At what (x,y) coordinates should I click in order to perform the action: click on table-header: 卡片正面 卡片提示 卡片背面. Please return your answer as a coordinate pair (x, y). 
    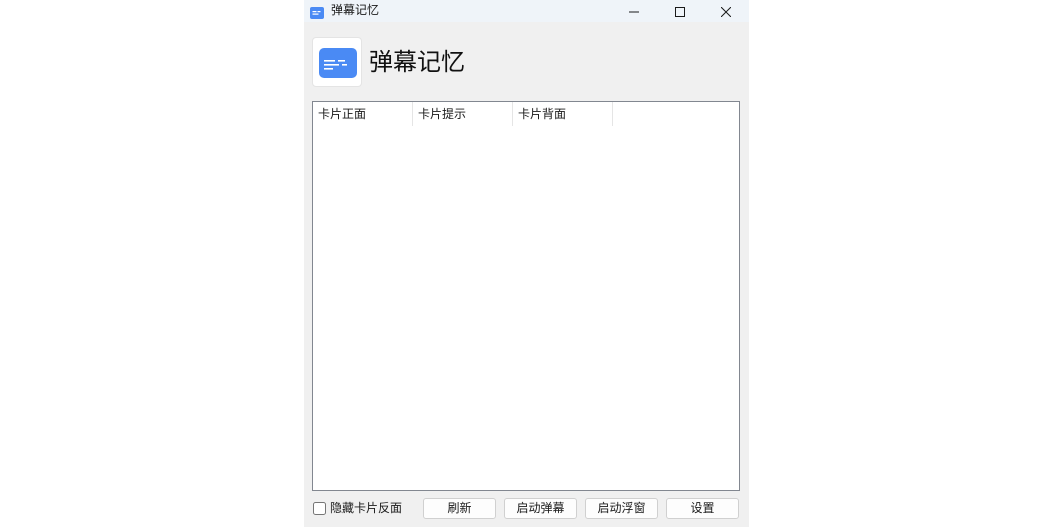
    Looking at the image, I should click on (526, 114).